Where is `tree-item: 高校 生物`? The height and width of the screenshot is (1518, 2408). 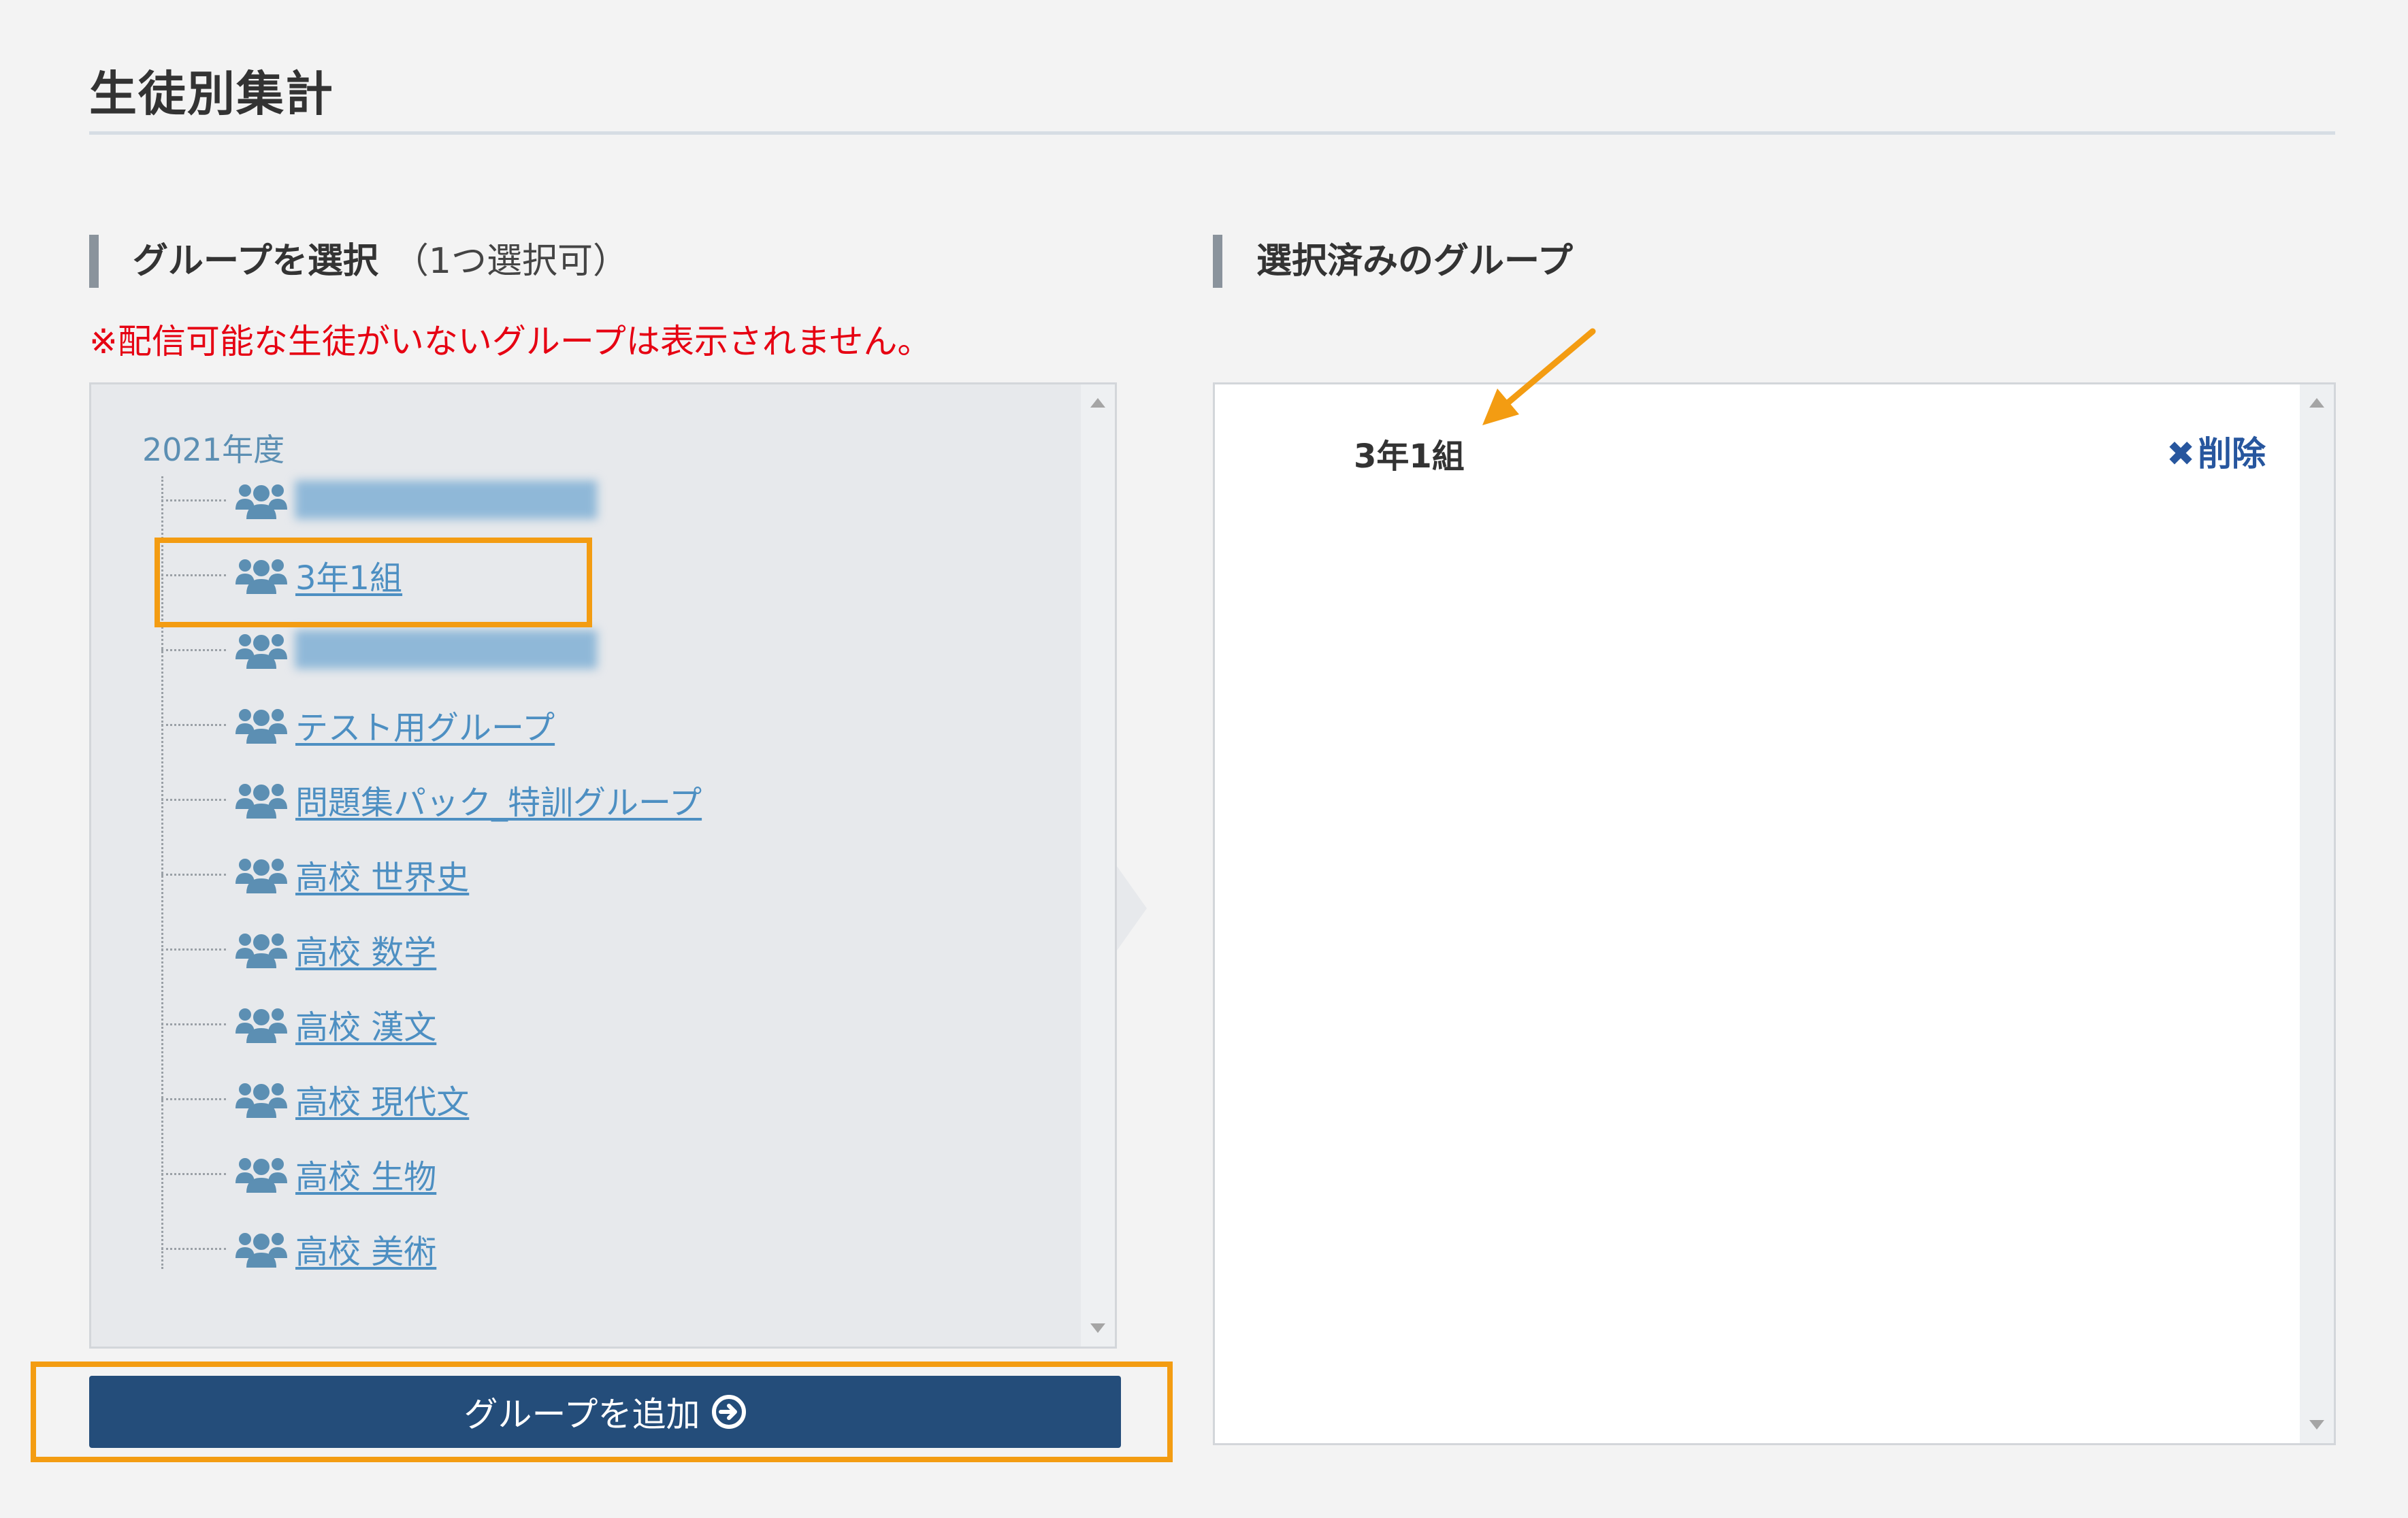
tree-item: 高校 生物 is located at coordinates (569, 1173).